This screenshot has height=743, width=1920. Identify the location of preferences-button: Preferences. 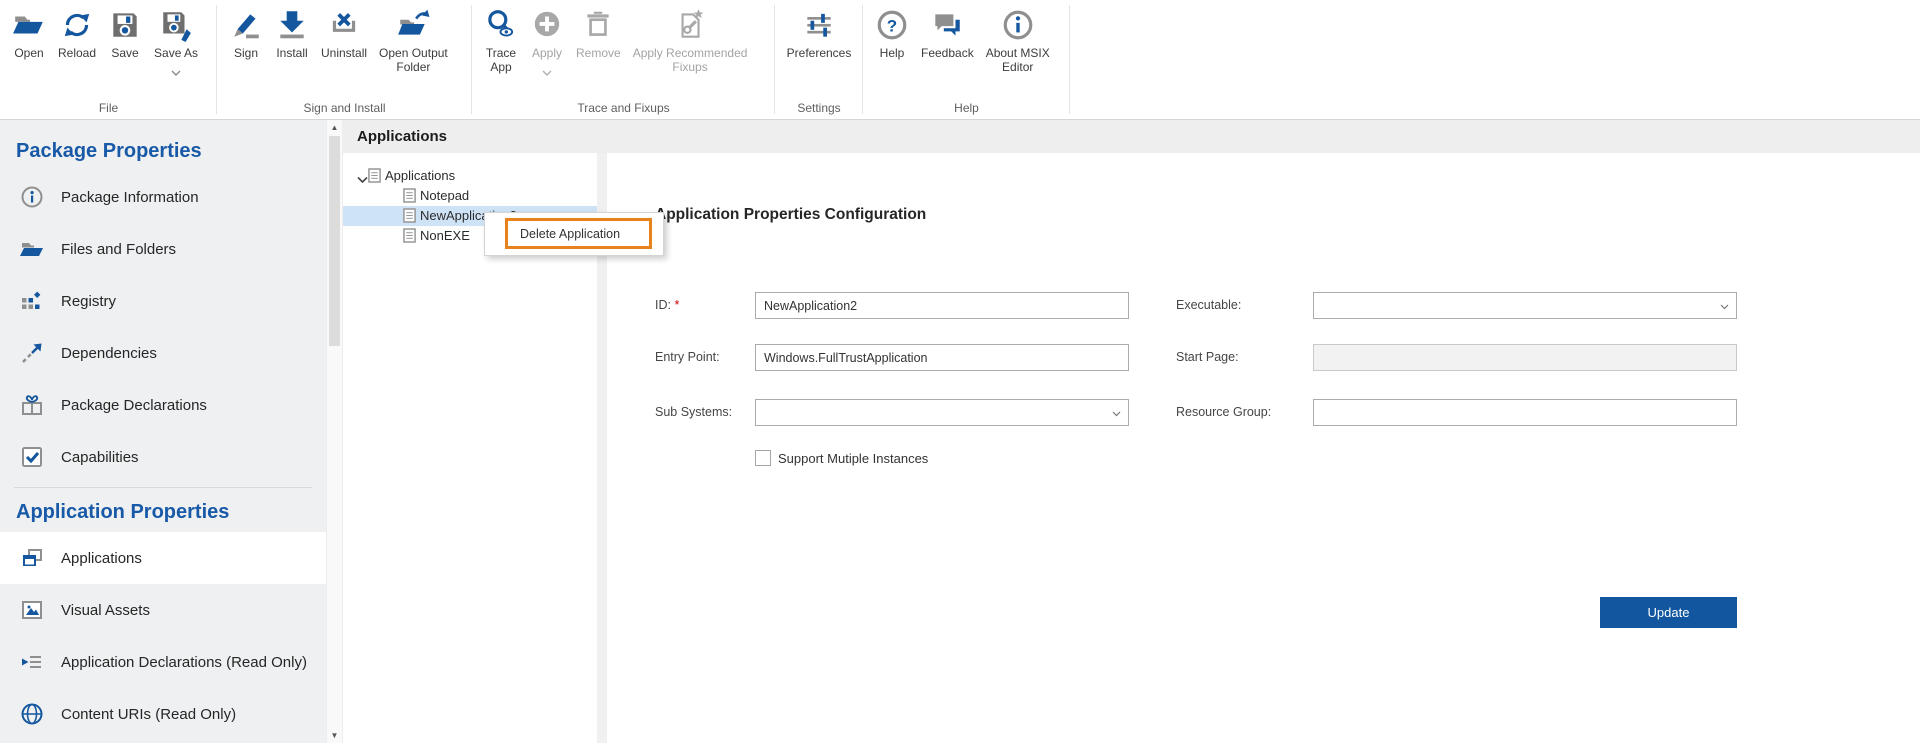
(819, 33).